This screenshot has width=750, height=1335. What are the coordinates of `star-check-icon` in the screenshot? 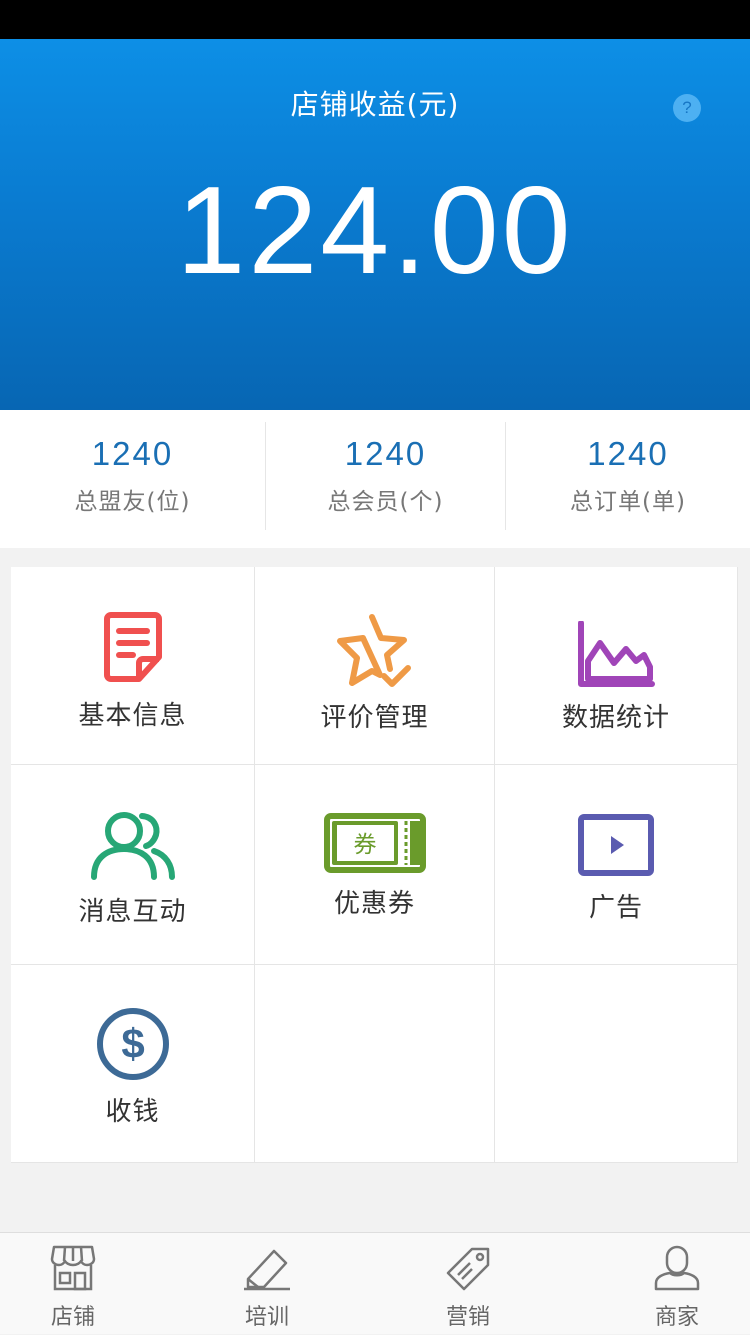 It's located at (373, 650).